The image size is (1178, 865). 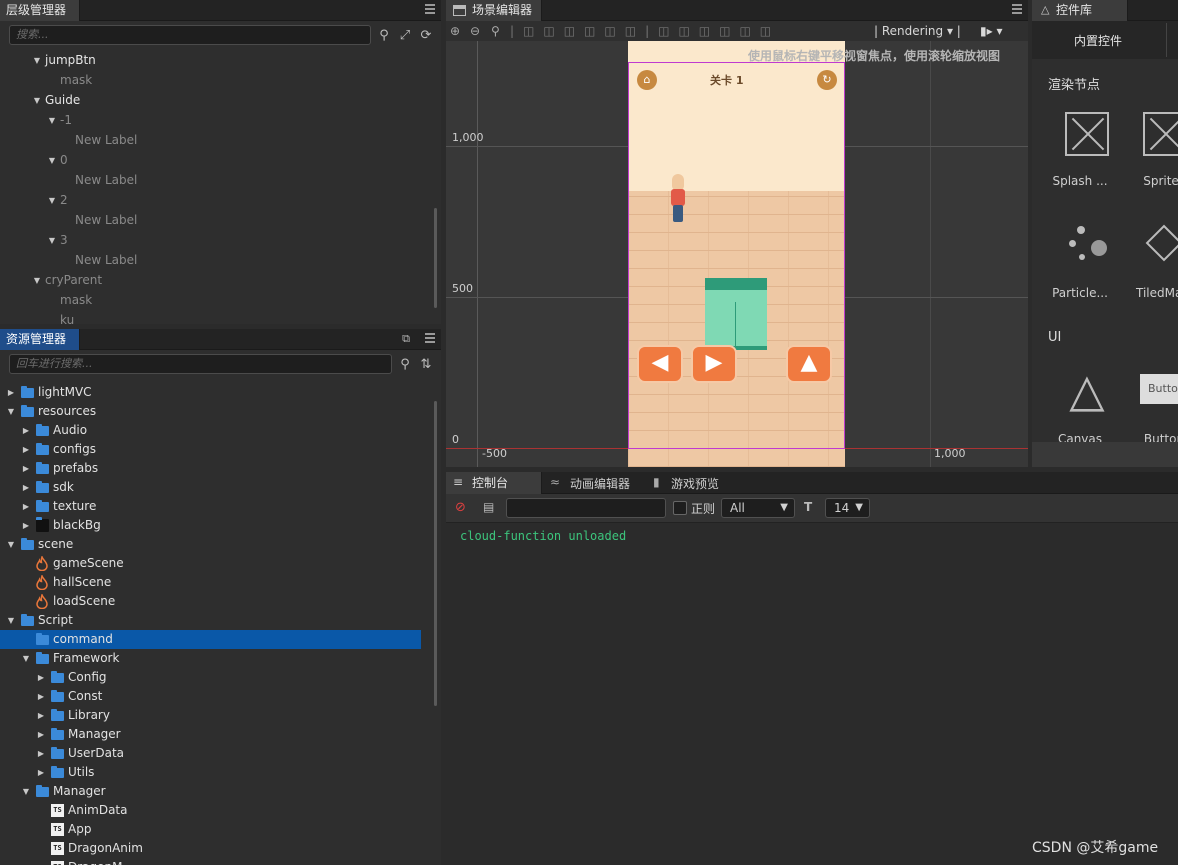 What do you see at coordinates (210, 658) in the screenshot?
I see `asset-folder-item: ▼ Framework` at bounding box center [210, 658].